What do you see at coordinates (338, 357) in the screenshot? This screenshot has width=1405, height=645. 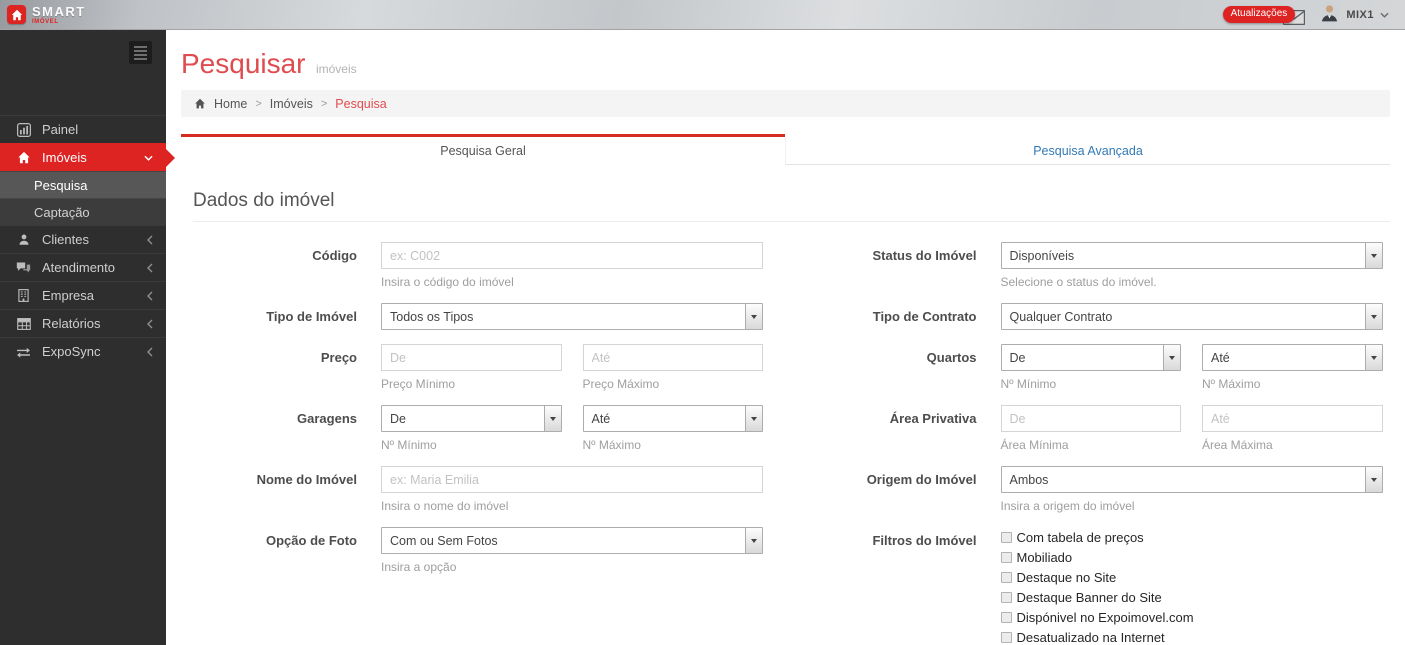 I see `field-label: Preço` at bounding box center [338, 357].